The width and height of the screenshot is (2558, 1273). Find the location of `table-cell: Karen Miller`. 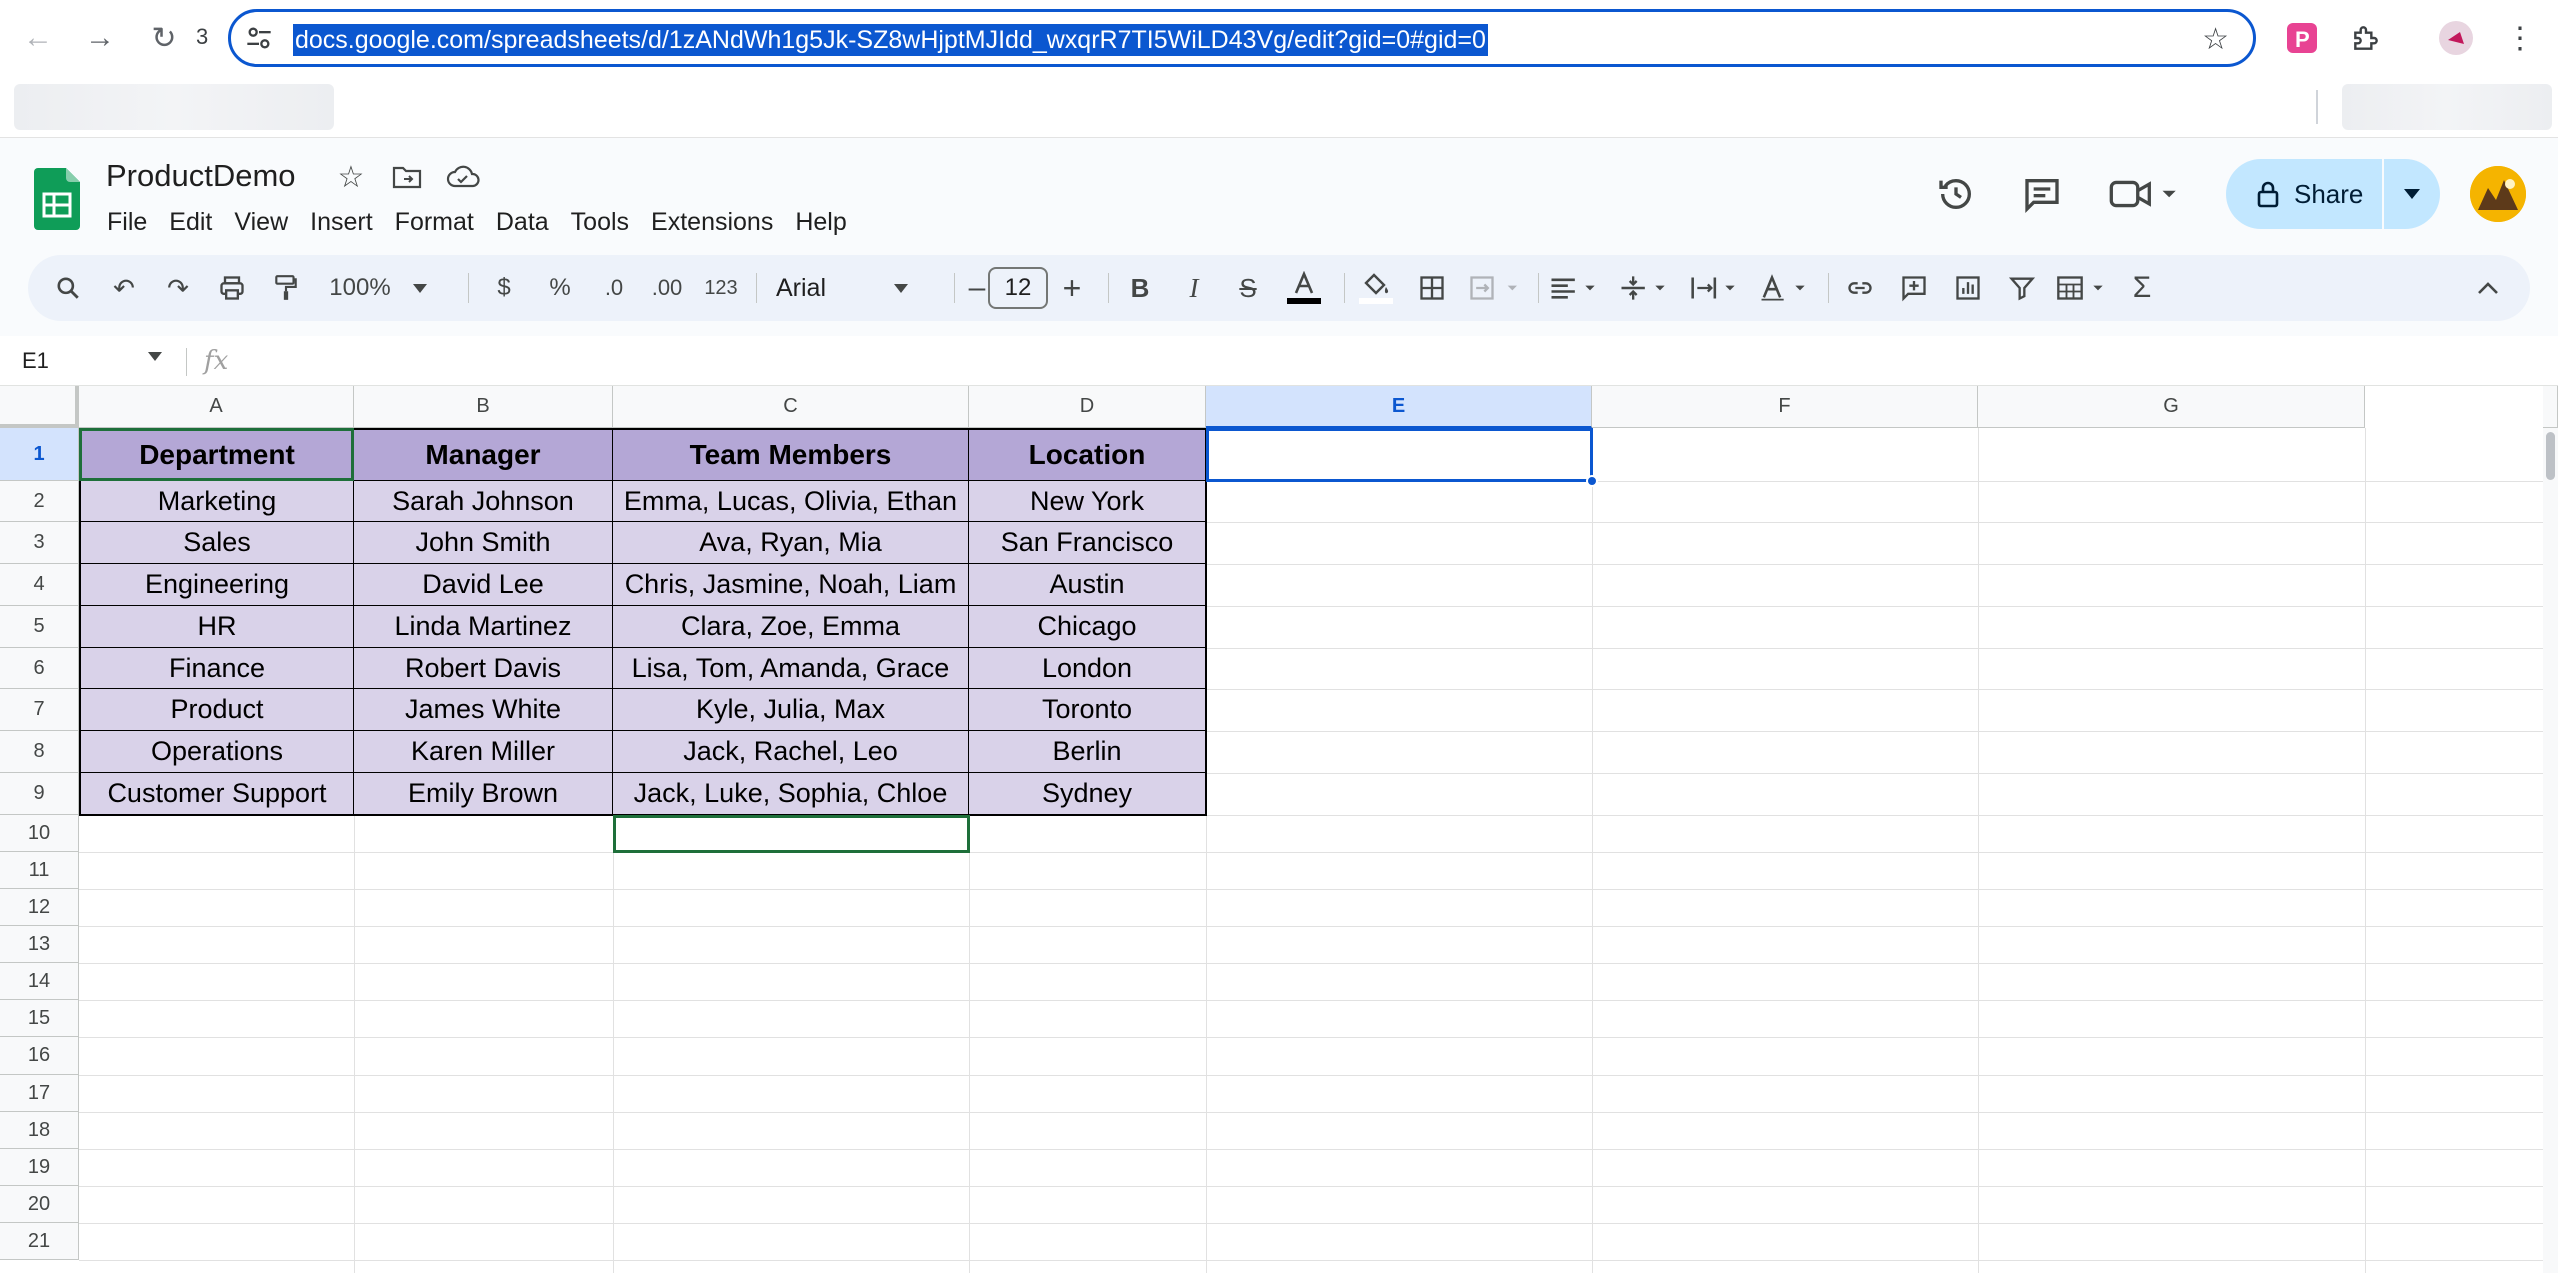

table-cell: Karen Miller is located at coordinates (484, 752).